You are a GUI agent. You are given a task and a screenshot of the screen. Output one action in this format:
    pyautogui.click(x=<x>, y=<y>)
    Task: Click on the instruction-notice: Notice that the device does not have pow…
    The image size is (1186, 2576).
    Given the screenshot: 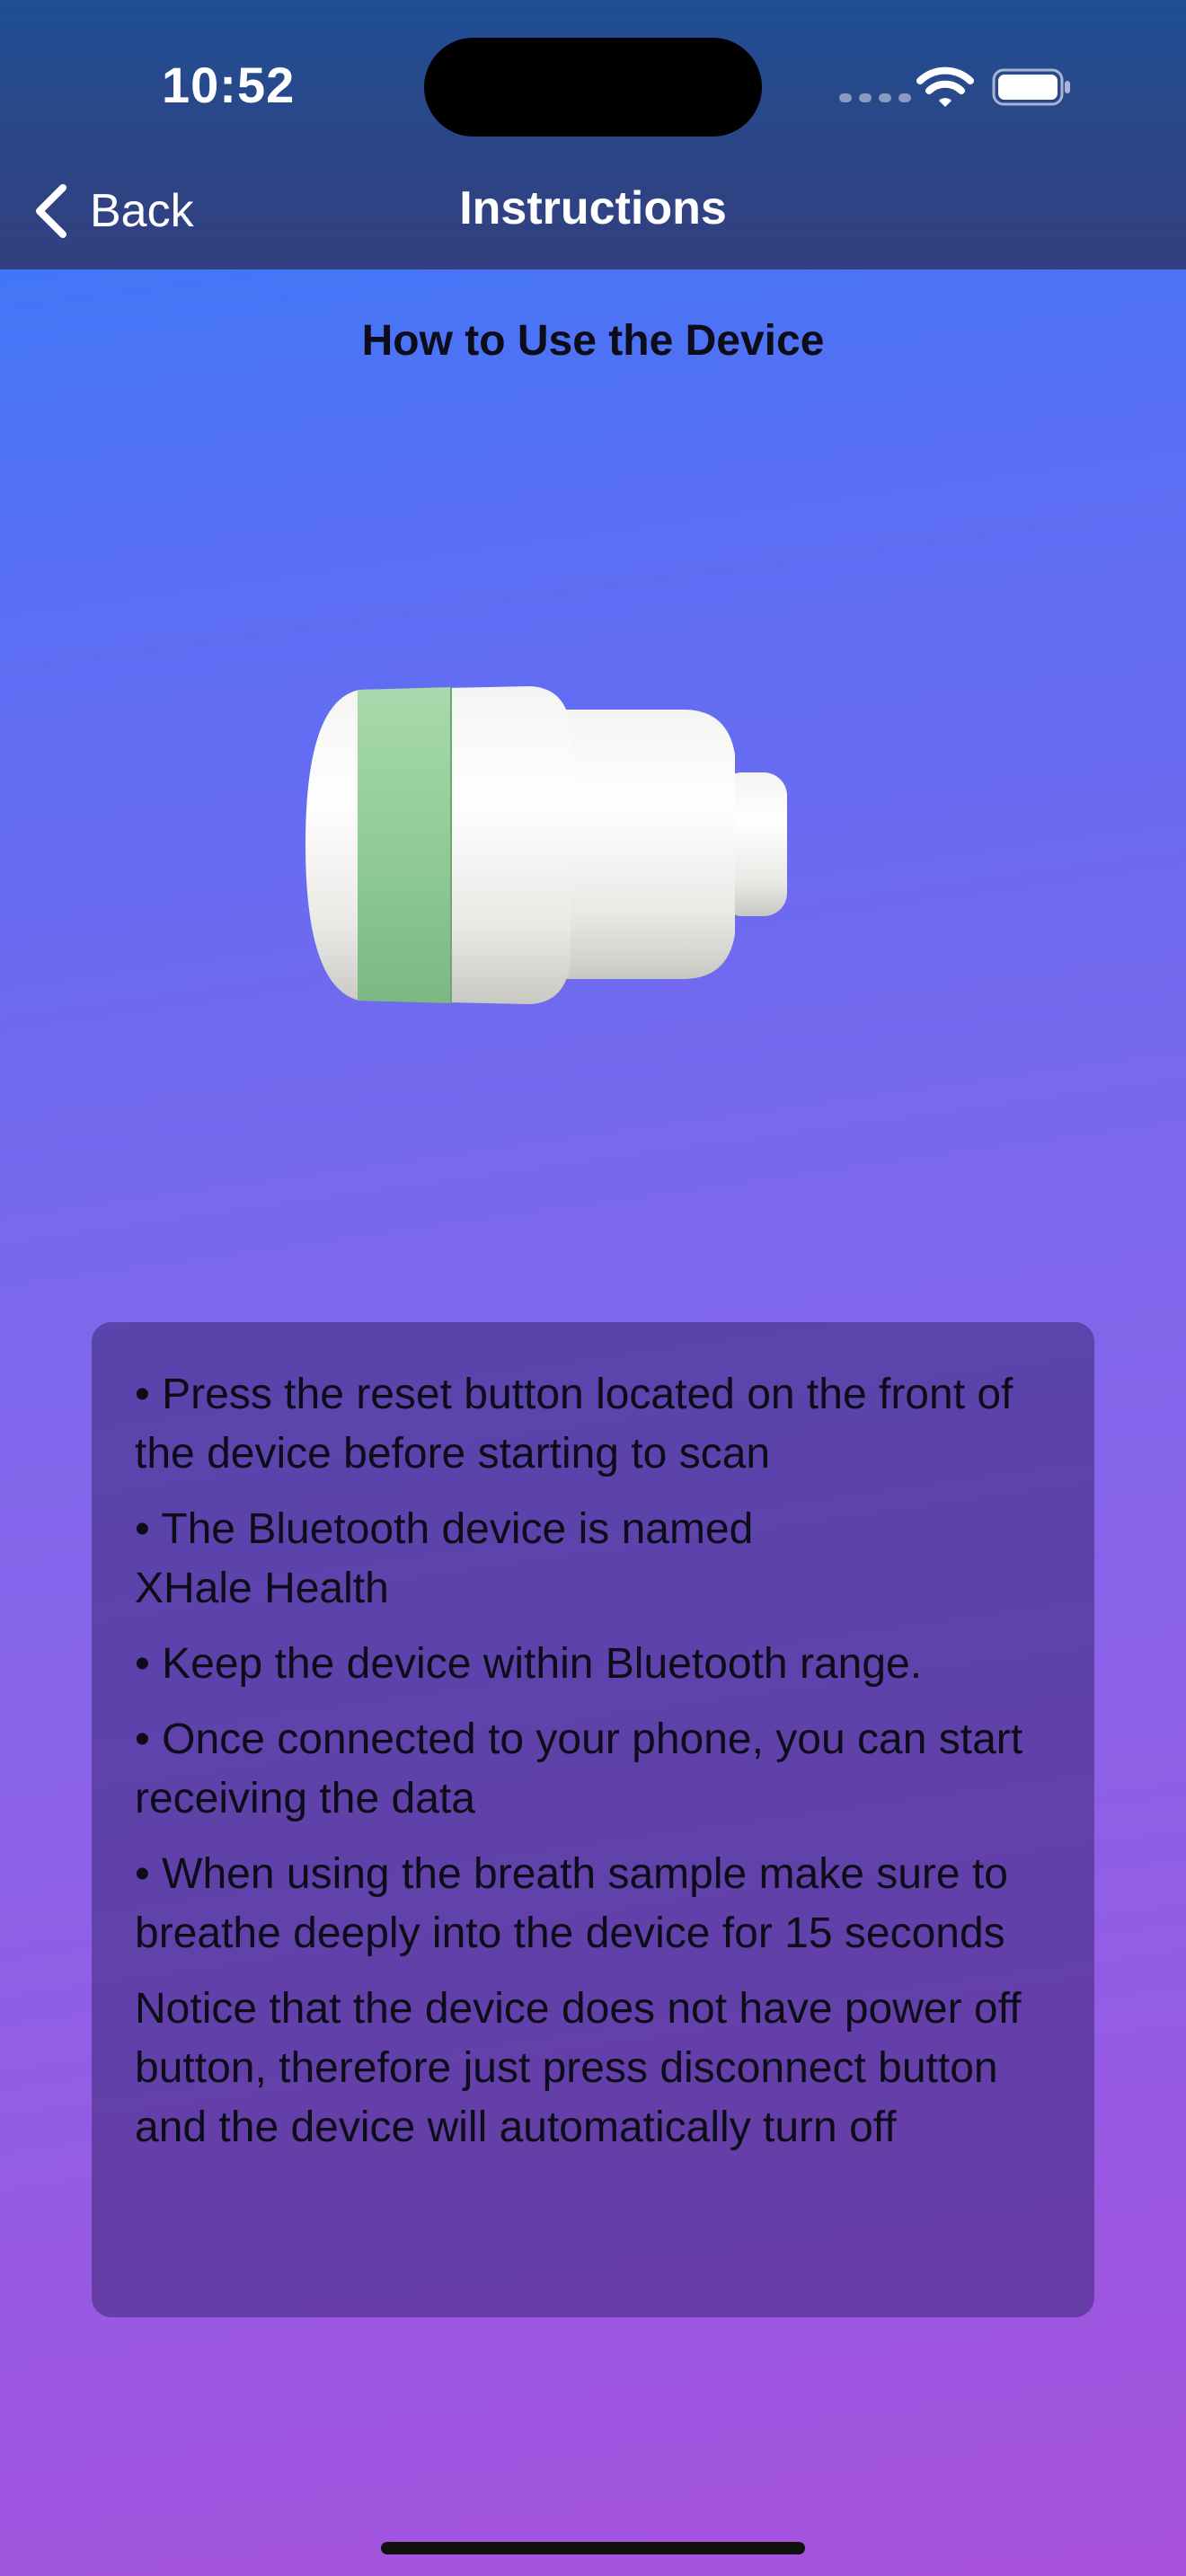 What is the action you would take?
    pyautogui.click(x=578, y=2068)
    